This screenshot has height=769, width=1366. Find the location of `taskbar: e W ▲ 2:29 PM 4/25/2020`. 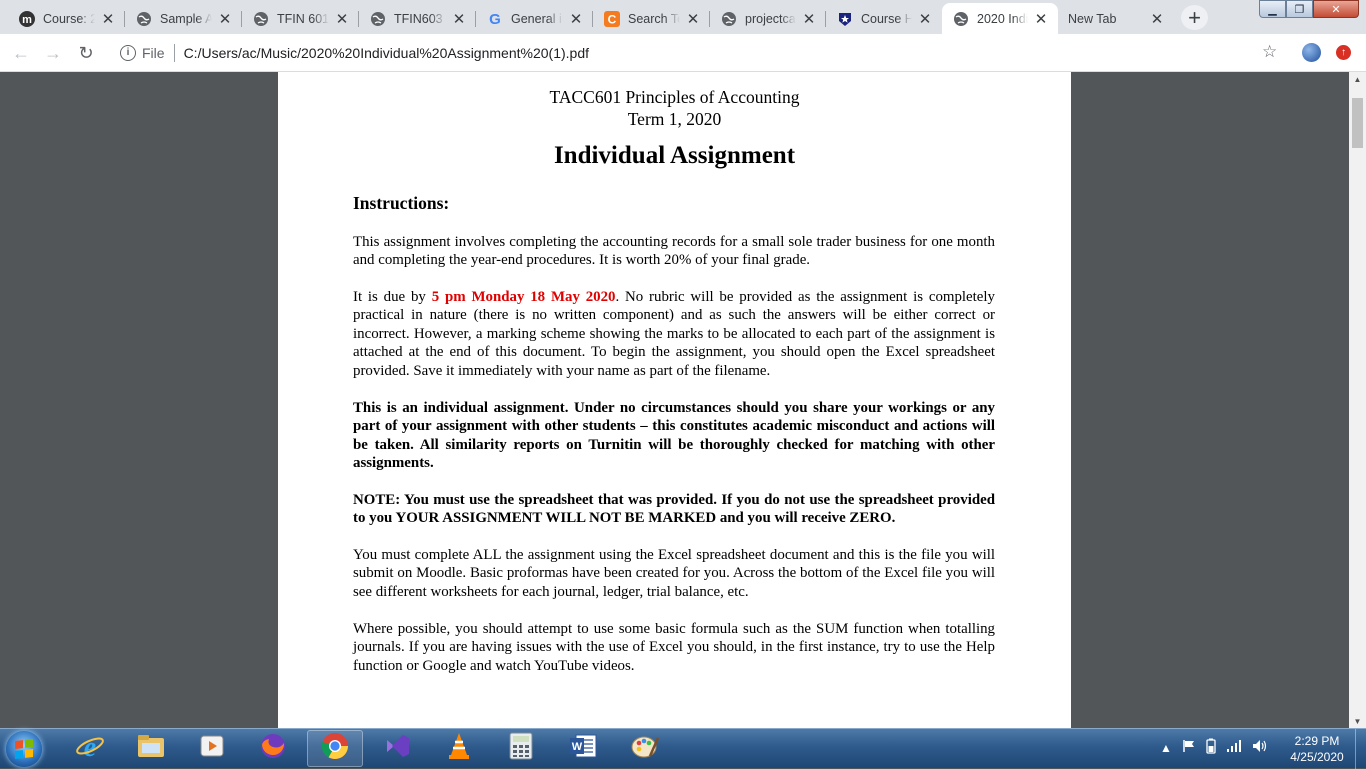

taskbar: e W ▲ 2:29 PM 4/25/2020 is located at coordinates (683, 748).